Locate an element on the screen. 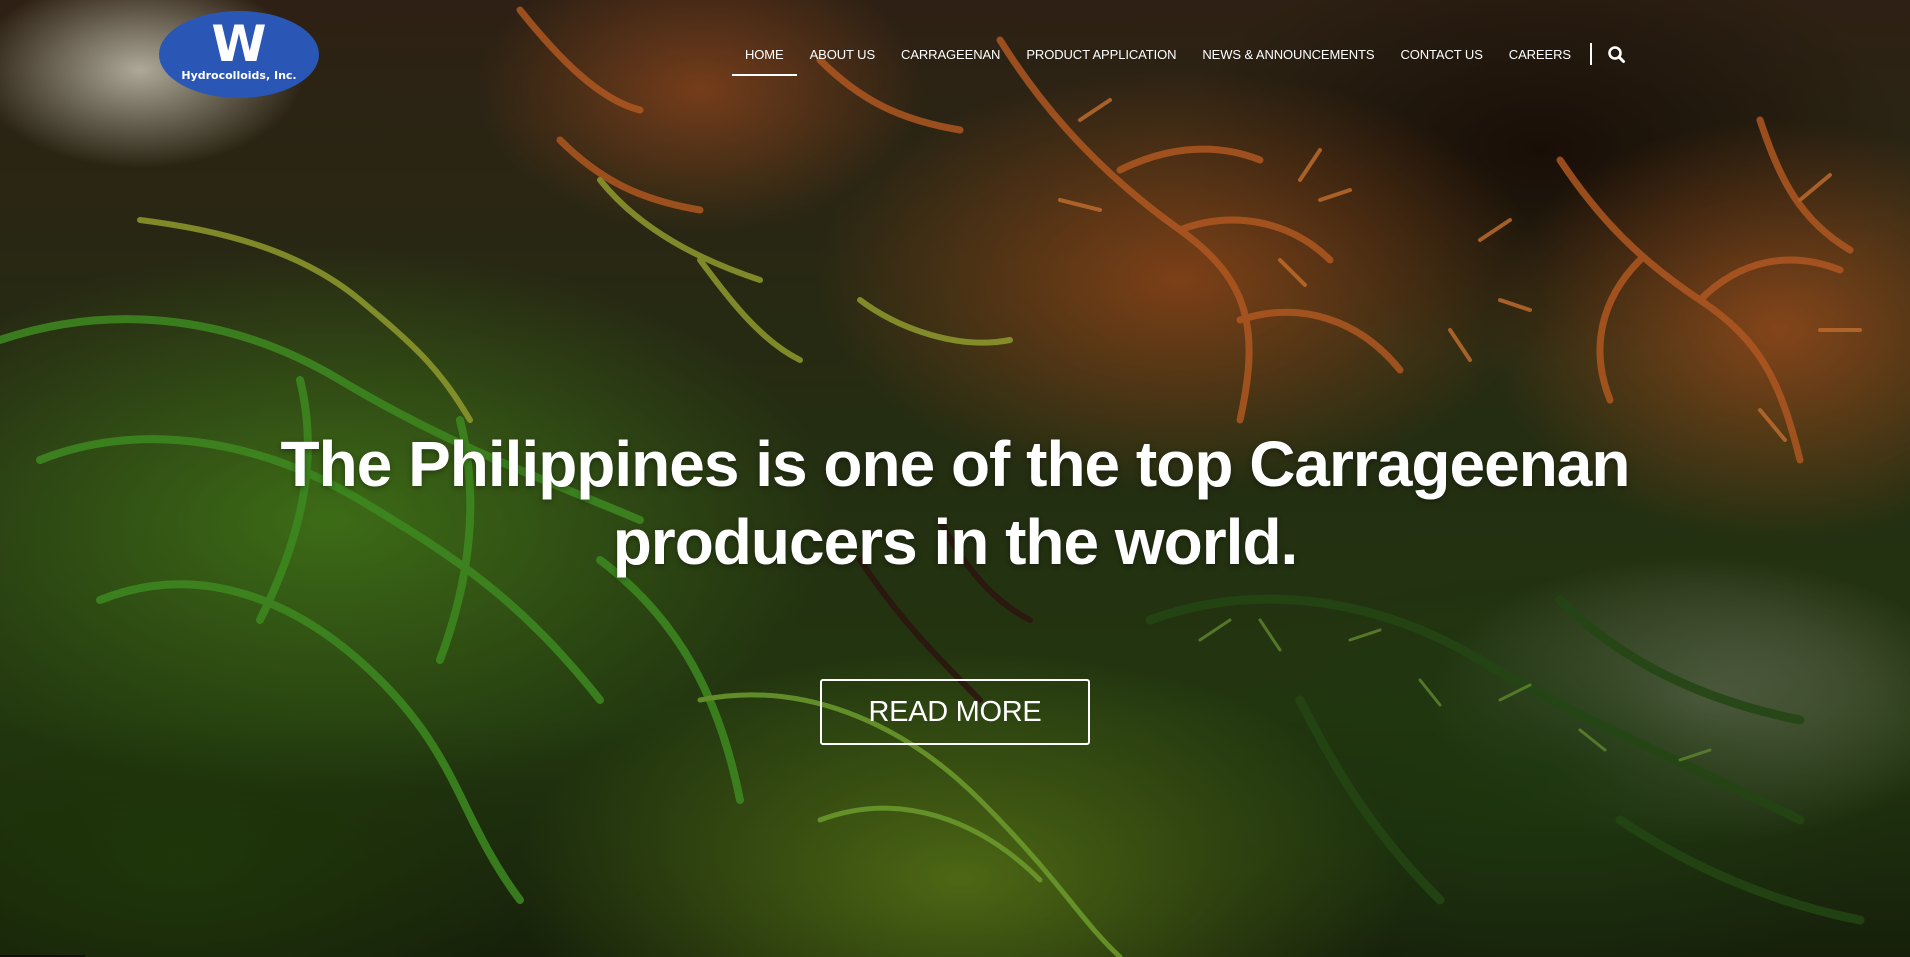  search-icon is located at coordinates (1617, 55).